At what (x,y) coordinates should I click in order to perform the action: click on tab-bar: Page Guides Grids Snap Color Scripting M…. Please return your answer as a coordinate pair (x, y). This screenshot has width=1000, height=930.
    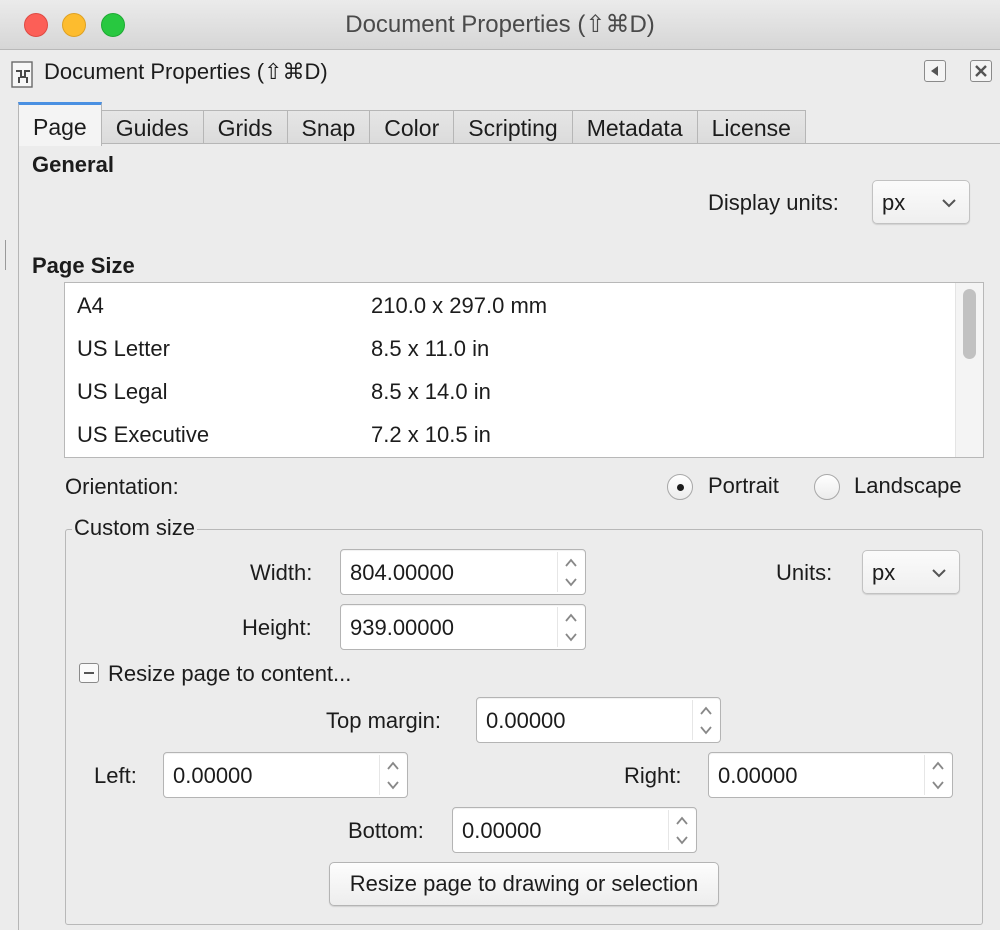
    Looking at the image, I should click on (412, 124).